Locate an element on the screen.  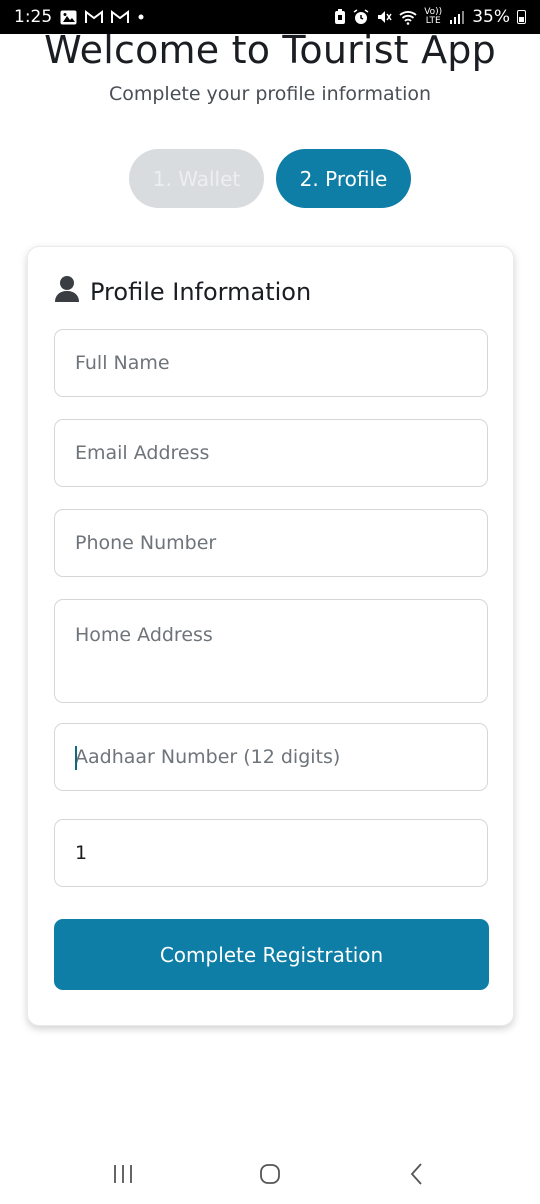
recents-icon is located at coordinates (123, 1174).